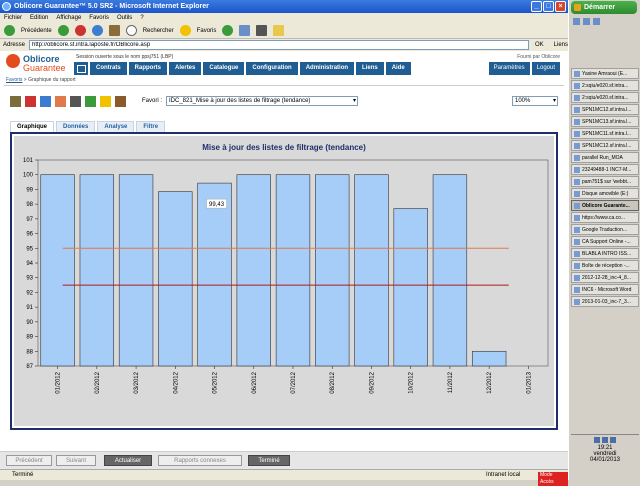 The image size is (640, 486). I want to click on address-bar: Adresse OK Liens, so click(284, 45).